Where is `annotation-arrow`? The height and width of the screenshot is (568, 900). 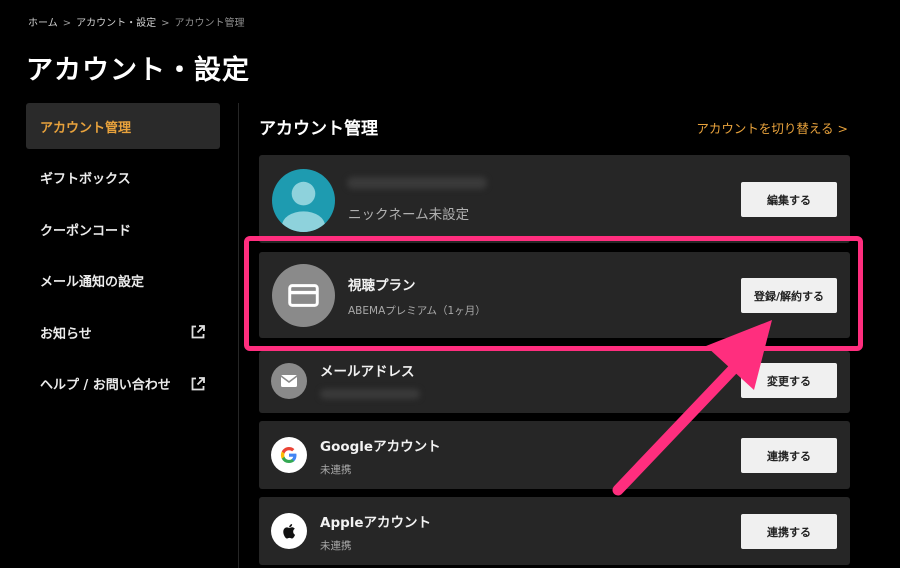 annotation-arrow is located at coordinates (692, 408).